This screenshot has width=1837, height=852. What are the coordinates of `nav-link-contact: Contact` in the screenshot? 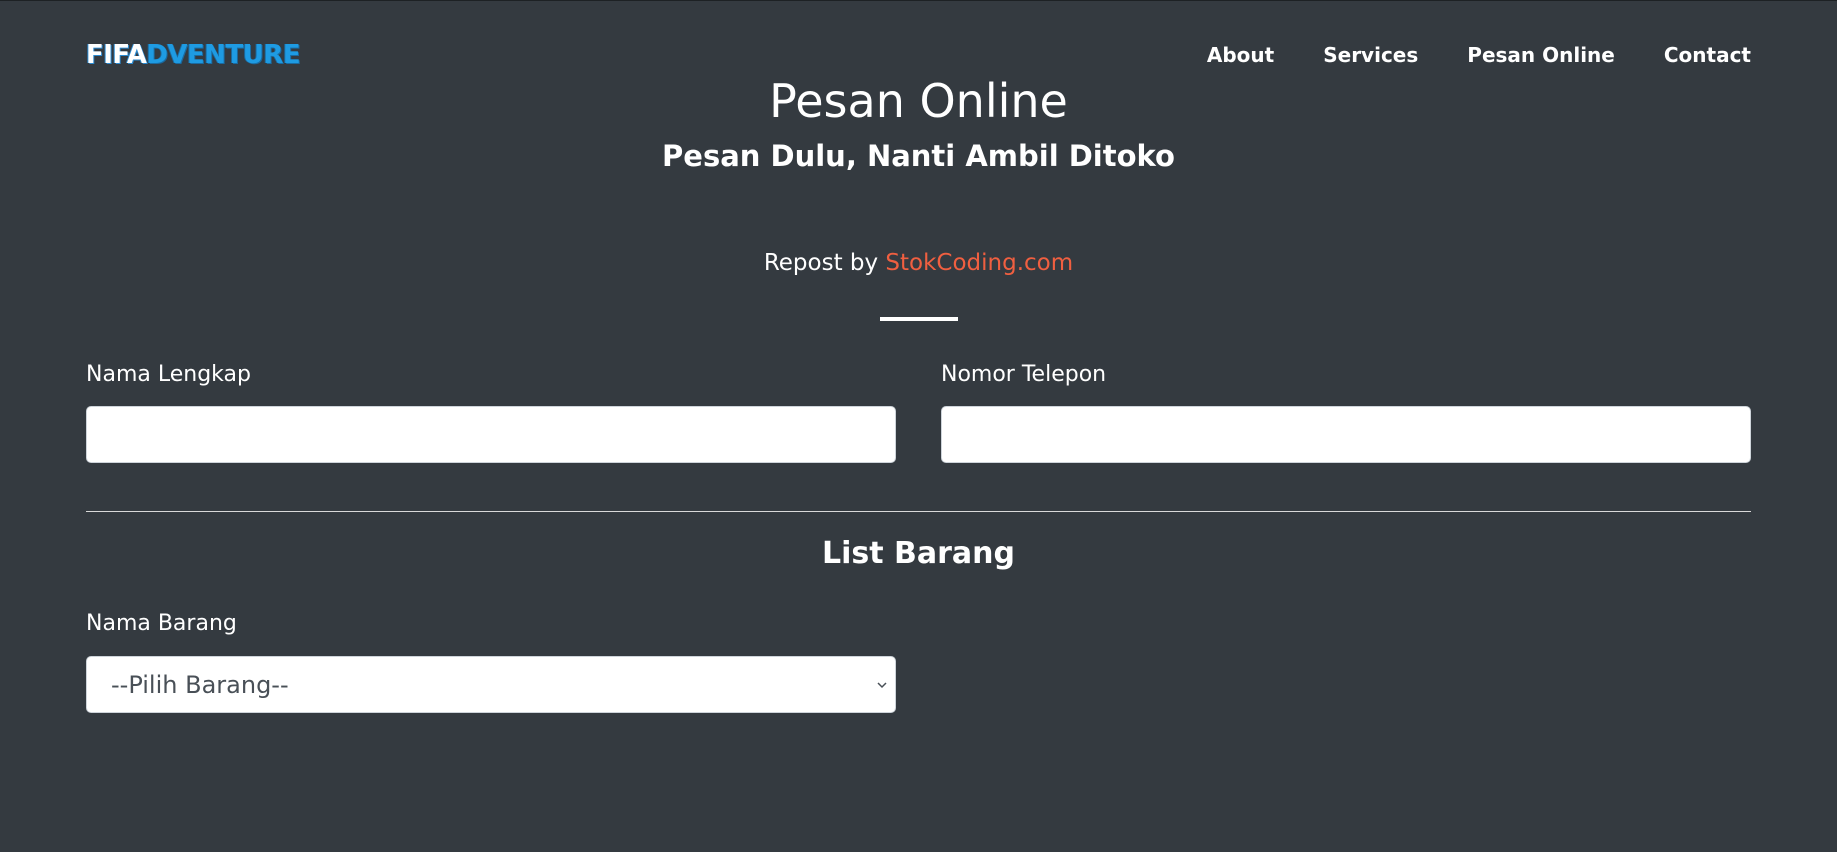 It's located at (1707, 55).